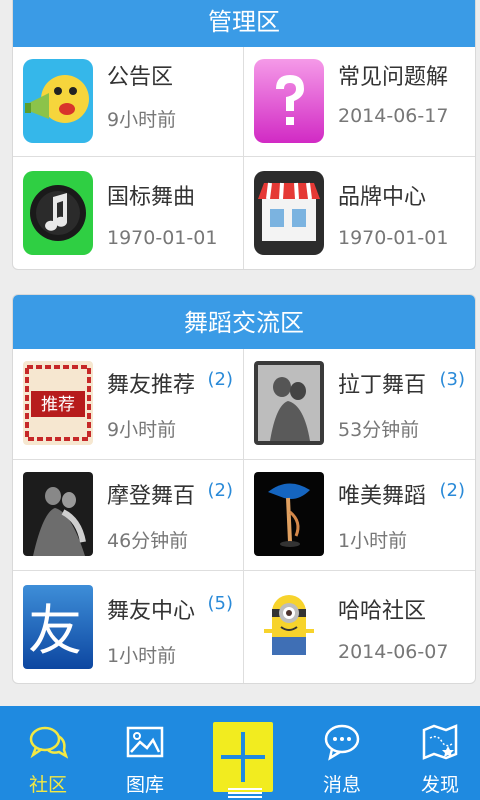  Describe the element at coordinates (151, 197) in the screenshot. I see `item-title: 国标舞曲` at that location.